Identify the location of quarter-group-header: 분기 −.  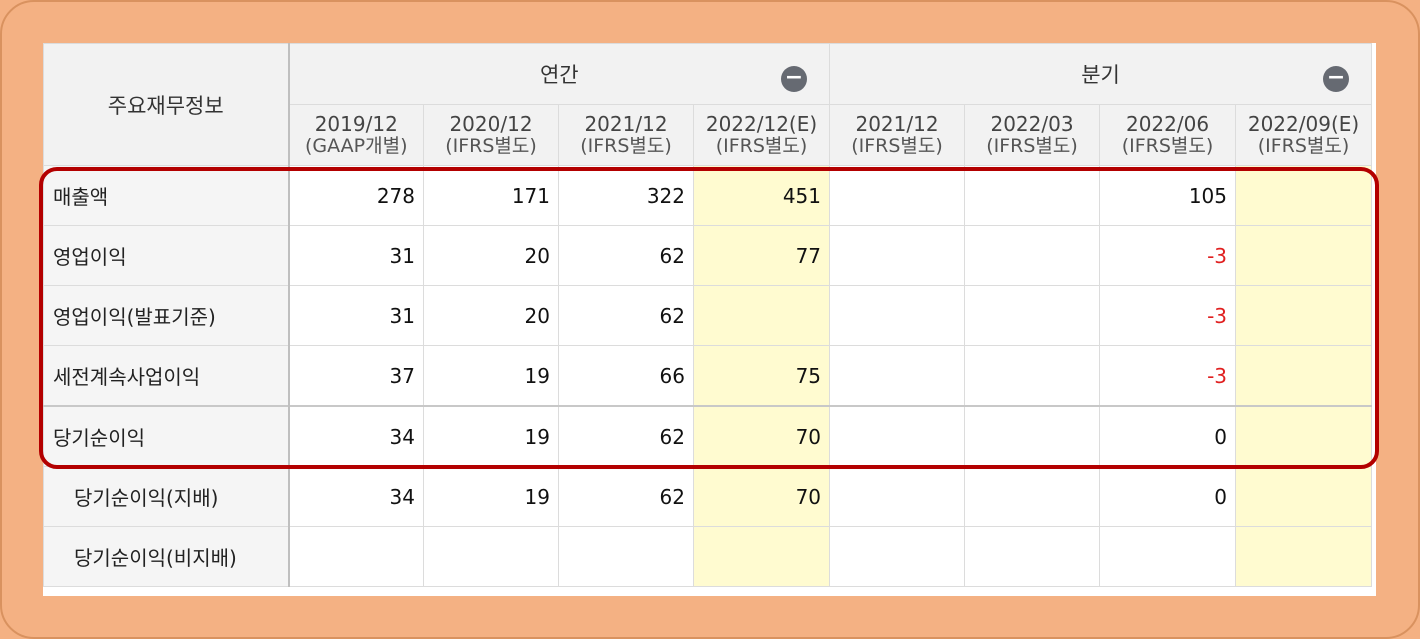
(1101, 74).